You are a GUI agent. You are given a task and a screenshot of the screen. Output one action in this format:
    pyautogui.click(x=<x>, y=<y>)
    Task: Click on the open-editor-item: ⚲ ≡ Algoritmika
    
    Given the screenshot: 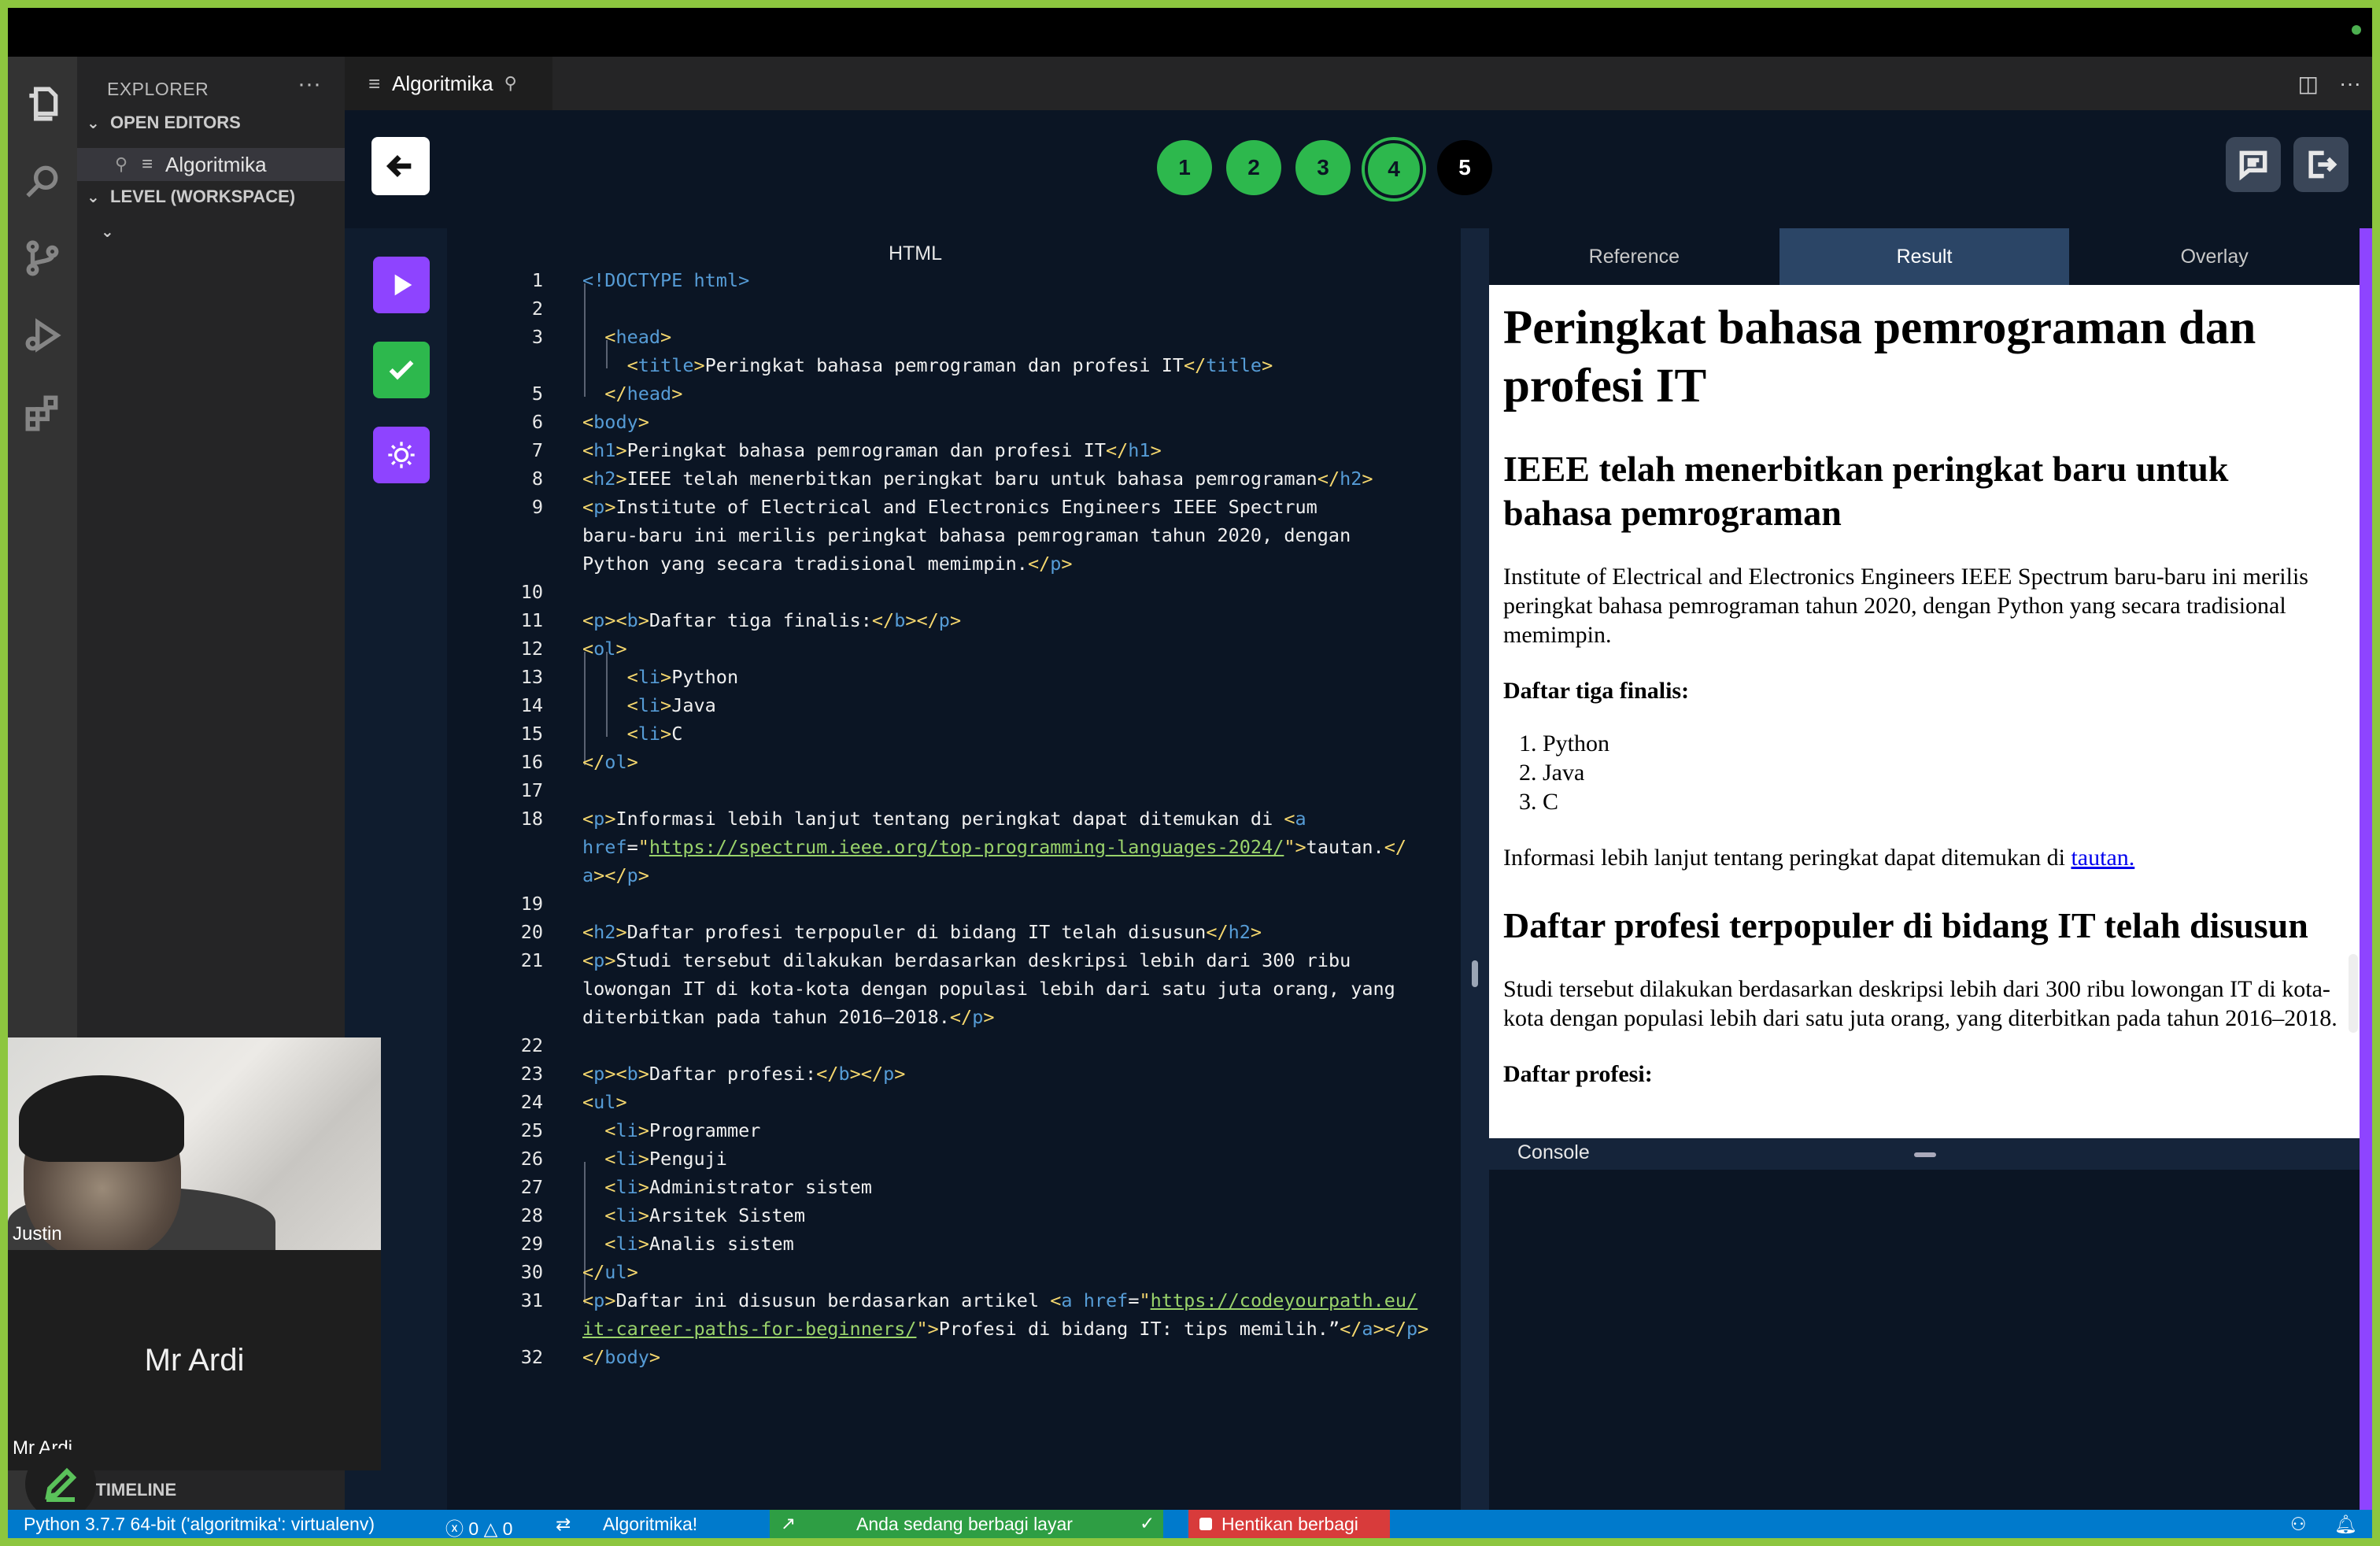 What is the action you would take?
    pyautogui.click(x=211, y=165)
    